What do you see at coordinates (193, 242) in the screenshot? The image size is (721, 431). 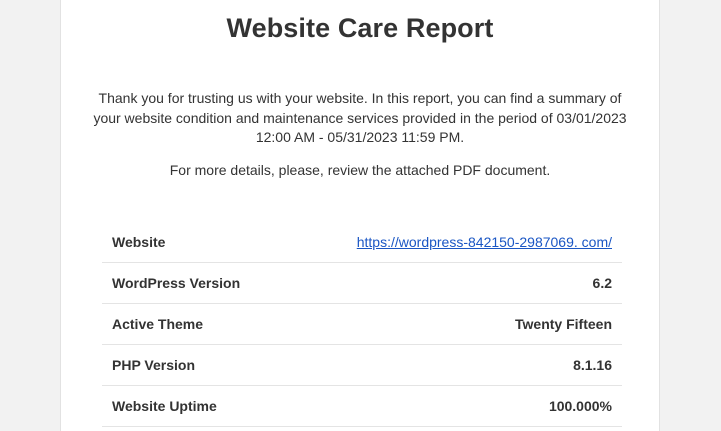 I see `row-label: Website` at bounding box center [193, 242].